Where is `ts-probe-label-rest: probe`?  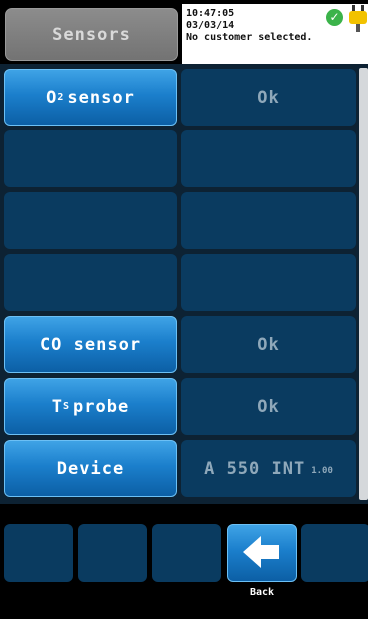
ts-probe-label-rest: probe is located at coordinates (101, 406).